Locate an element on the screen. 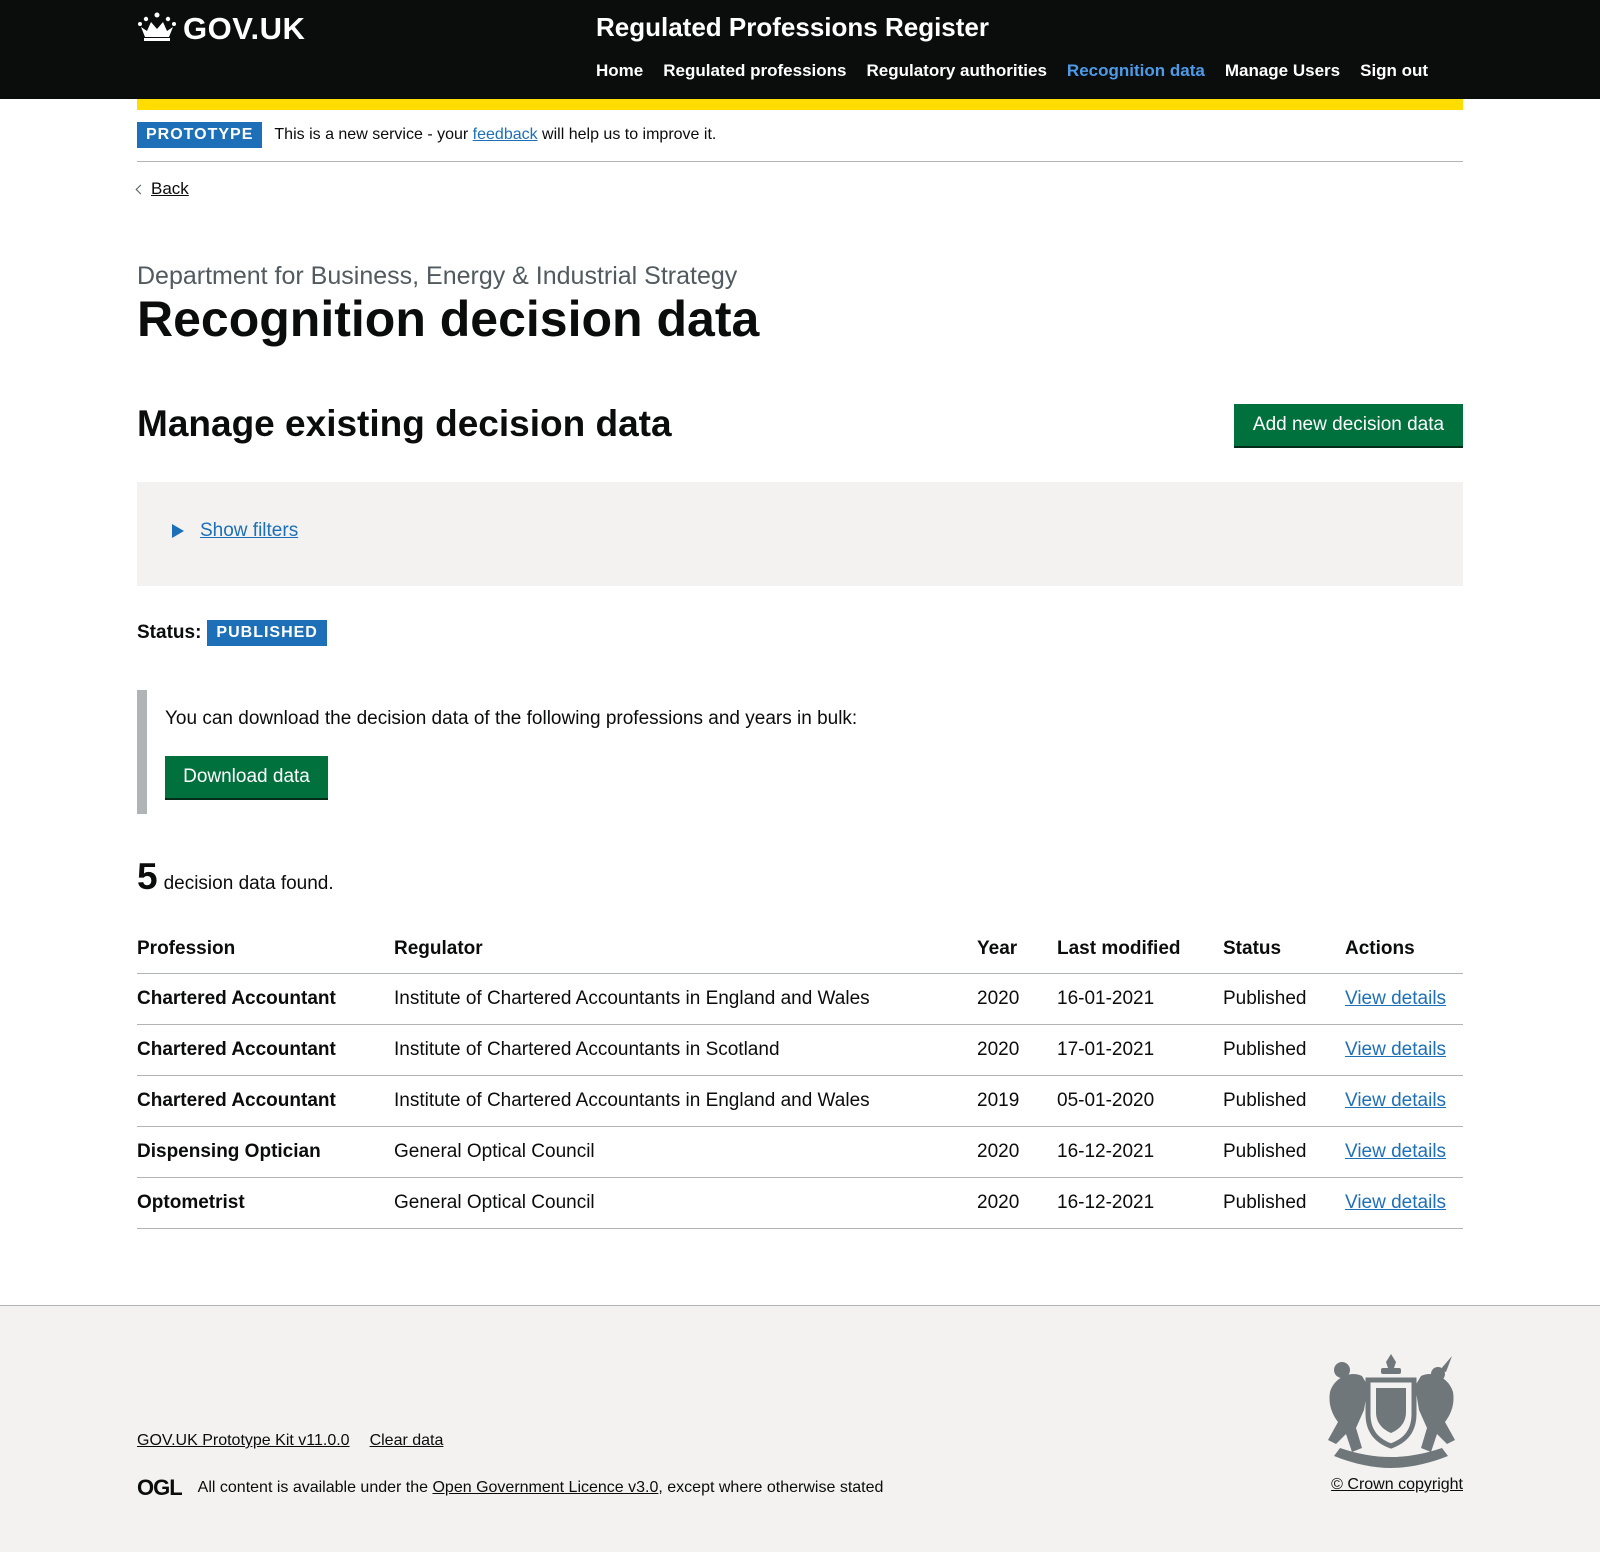 This screenshot has width=1600, height=1552. service-name-link: Regulated Professions Register is located at coordinates (792, 27).